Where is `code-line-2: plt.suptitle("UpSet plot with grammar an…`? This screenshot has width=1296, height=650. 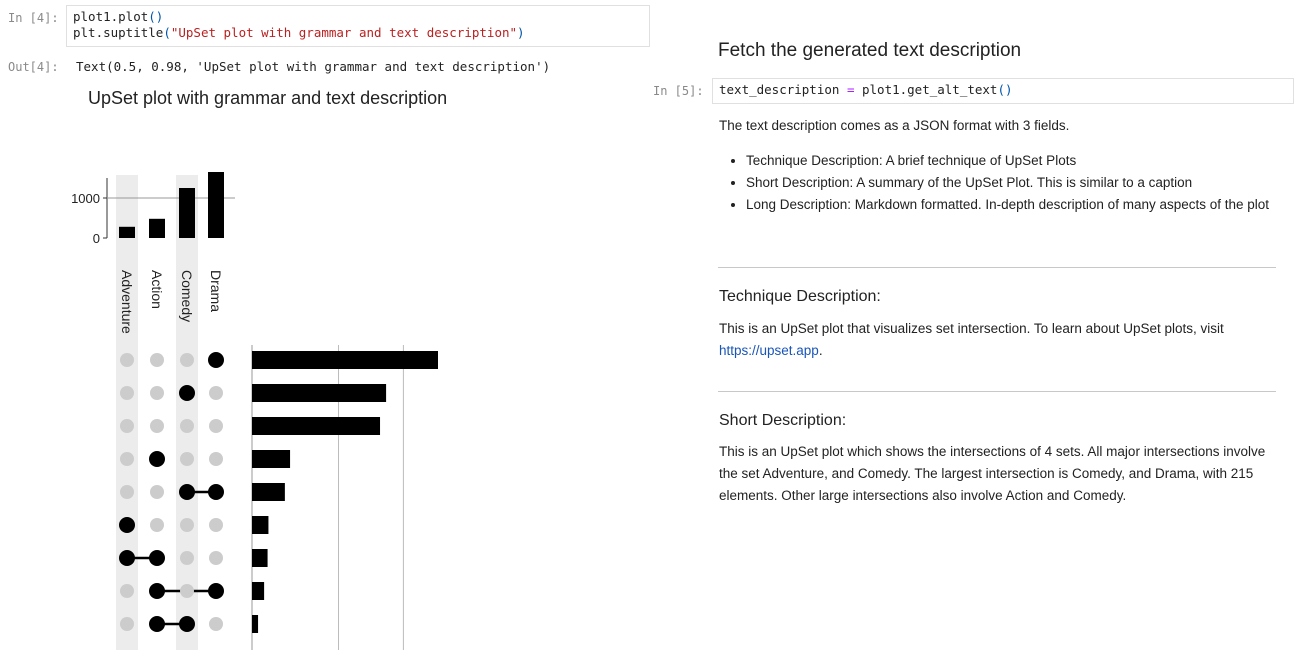 code-line-2: plt.suptitle("UpSet plot with grammar an… is located at coordinates (358, 33).